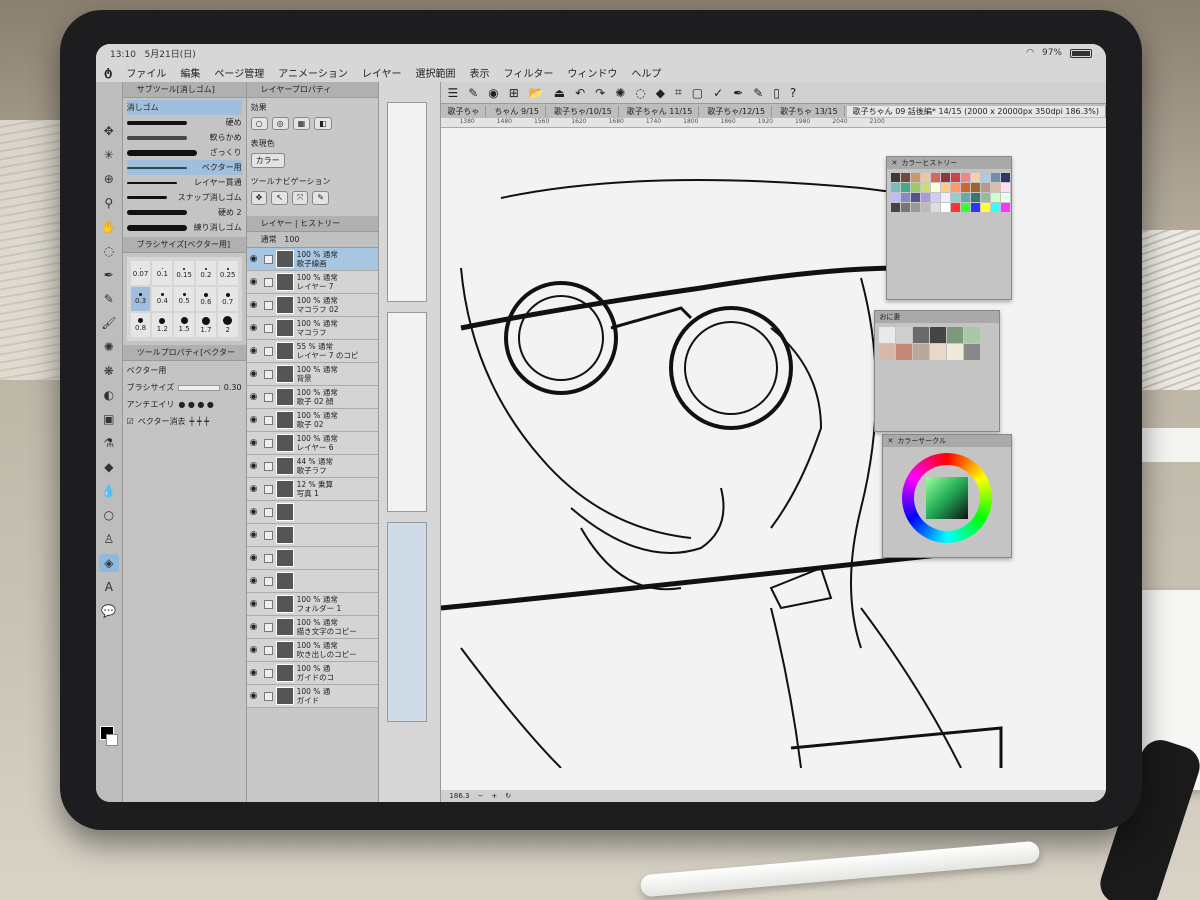 Image resolution: width=1200 pixels, height=900 pixels. I want to click on menu-file: ファイル, so click(146, 72).